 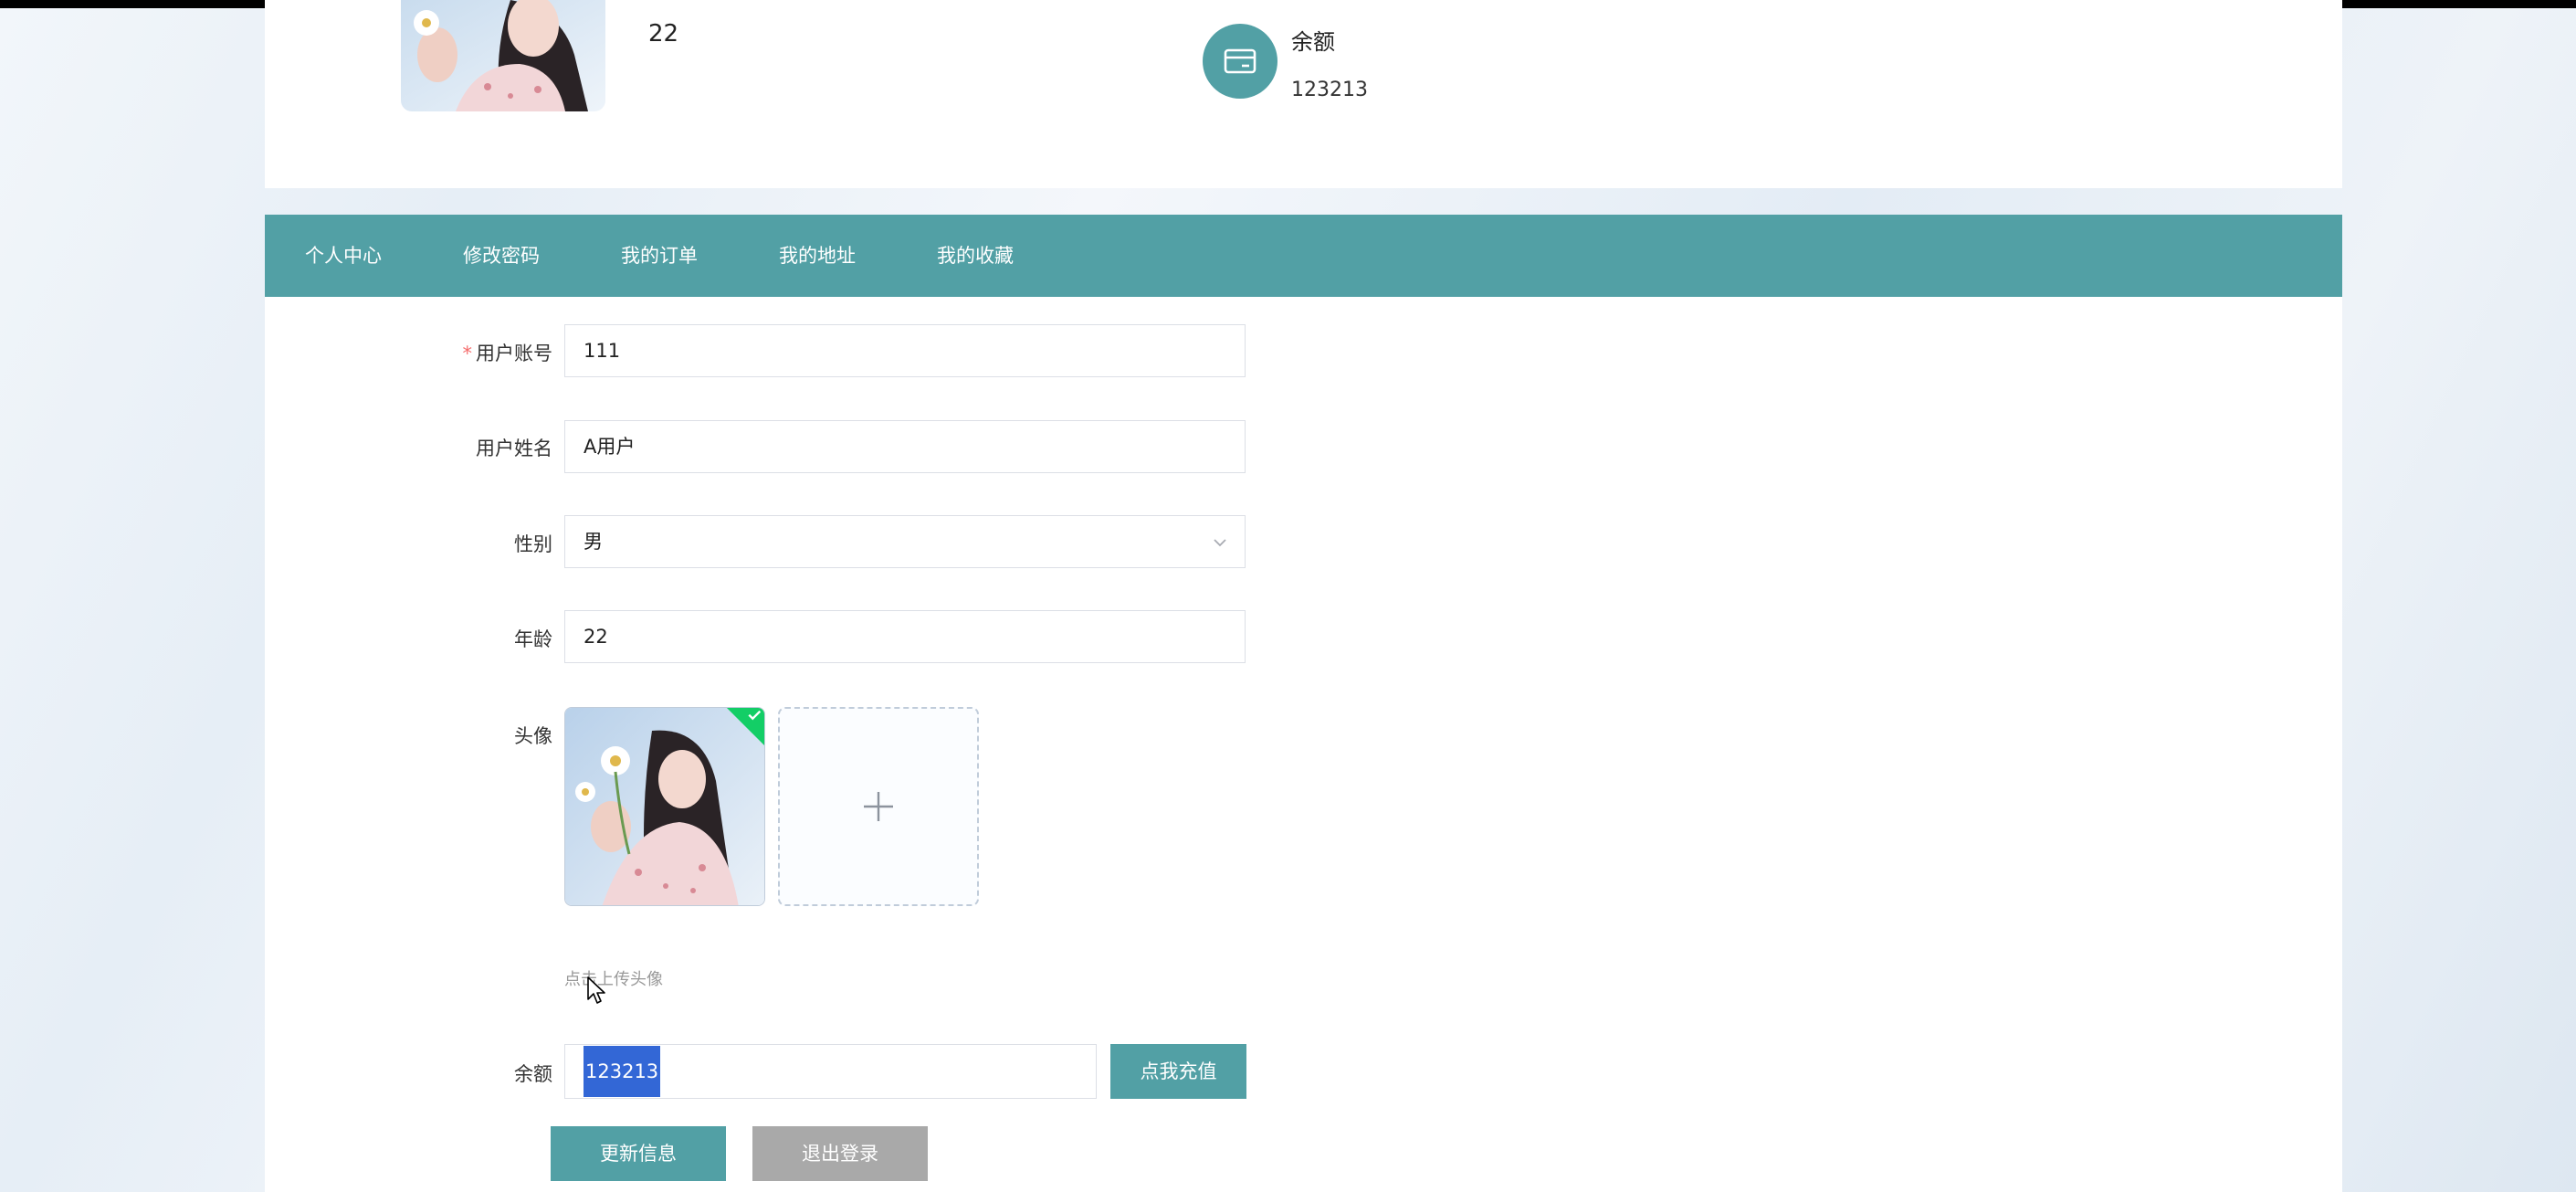 What do you see at coordinates (638, 1153) in the screenshot?
I see `update-info-button: 更新信息` at bounding box center [638, 1153].